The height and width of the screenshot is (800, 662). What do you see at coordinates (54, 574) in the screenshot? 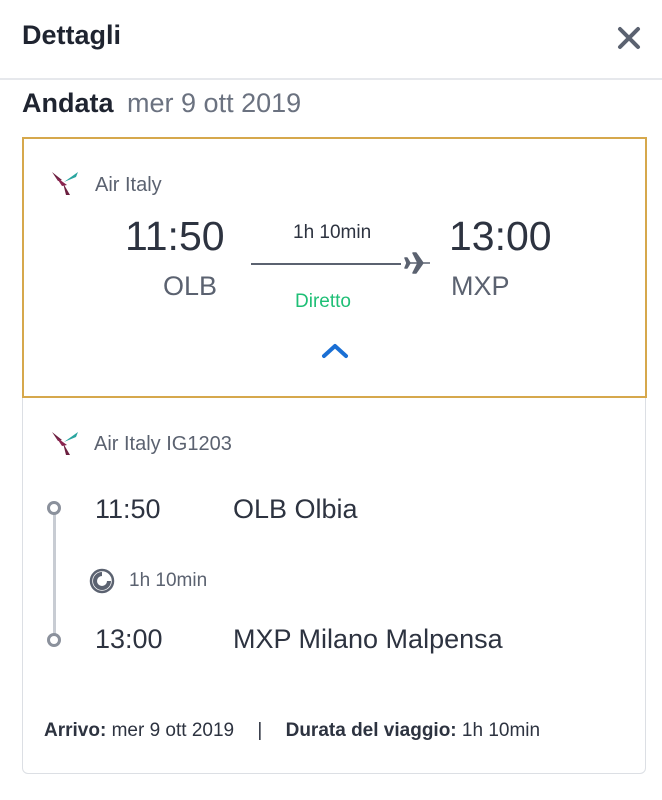
I see `timeline-line` at bounding box center [54, 574].